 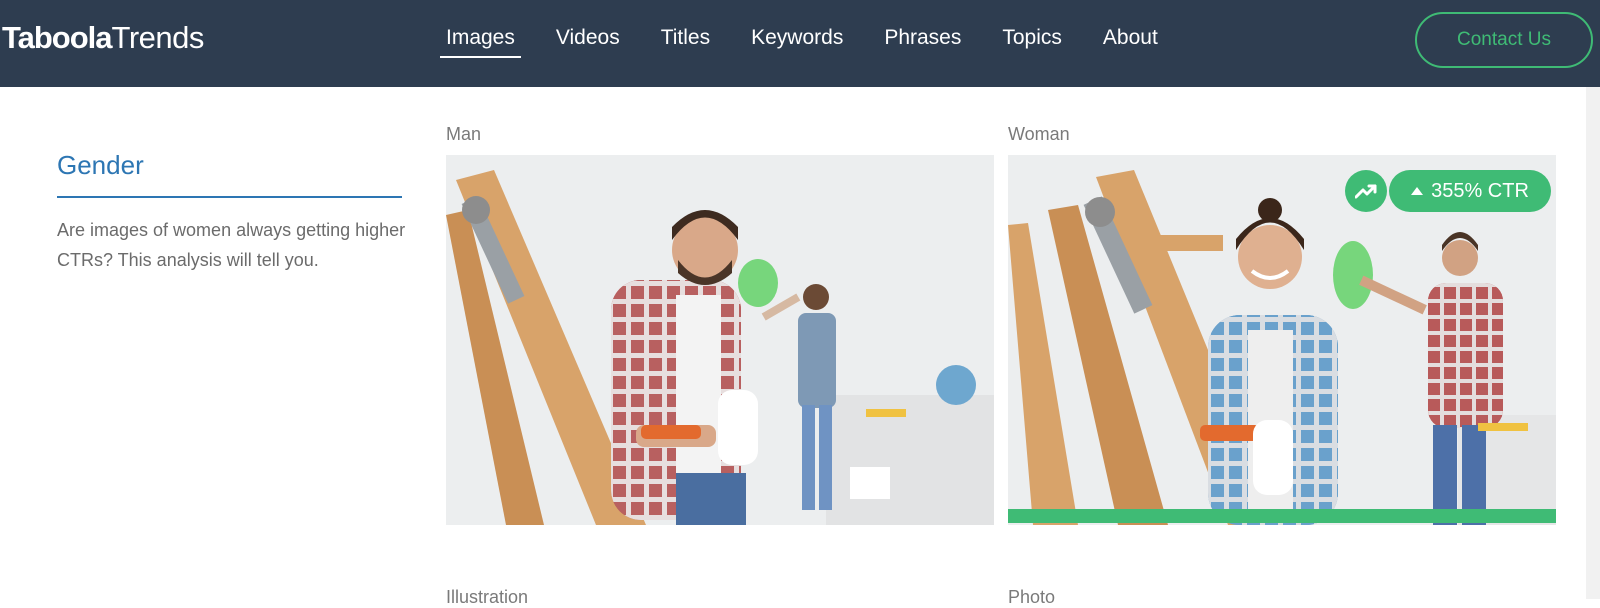 What do you see at coordinates (1130, 40) in the screenshot?
I see `nav-about: About` at bounding box center [1130, 40].